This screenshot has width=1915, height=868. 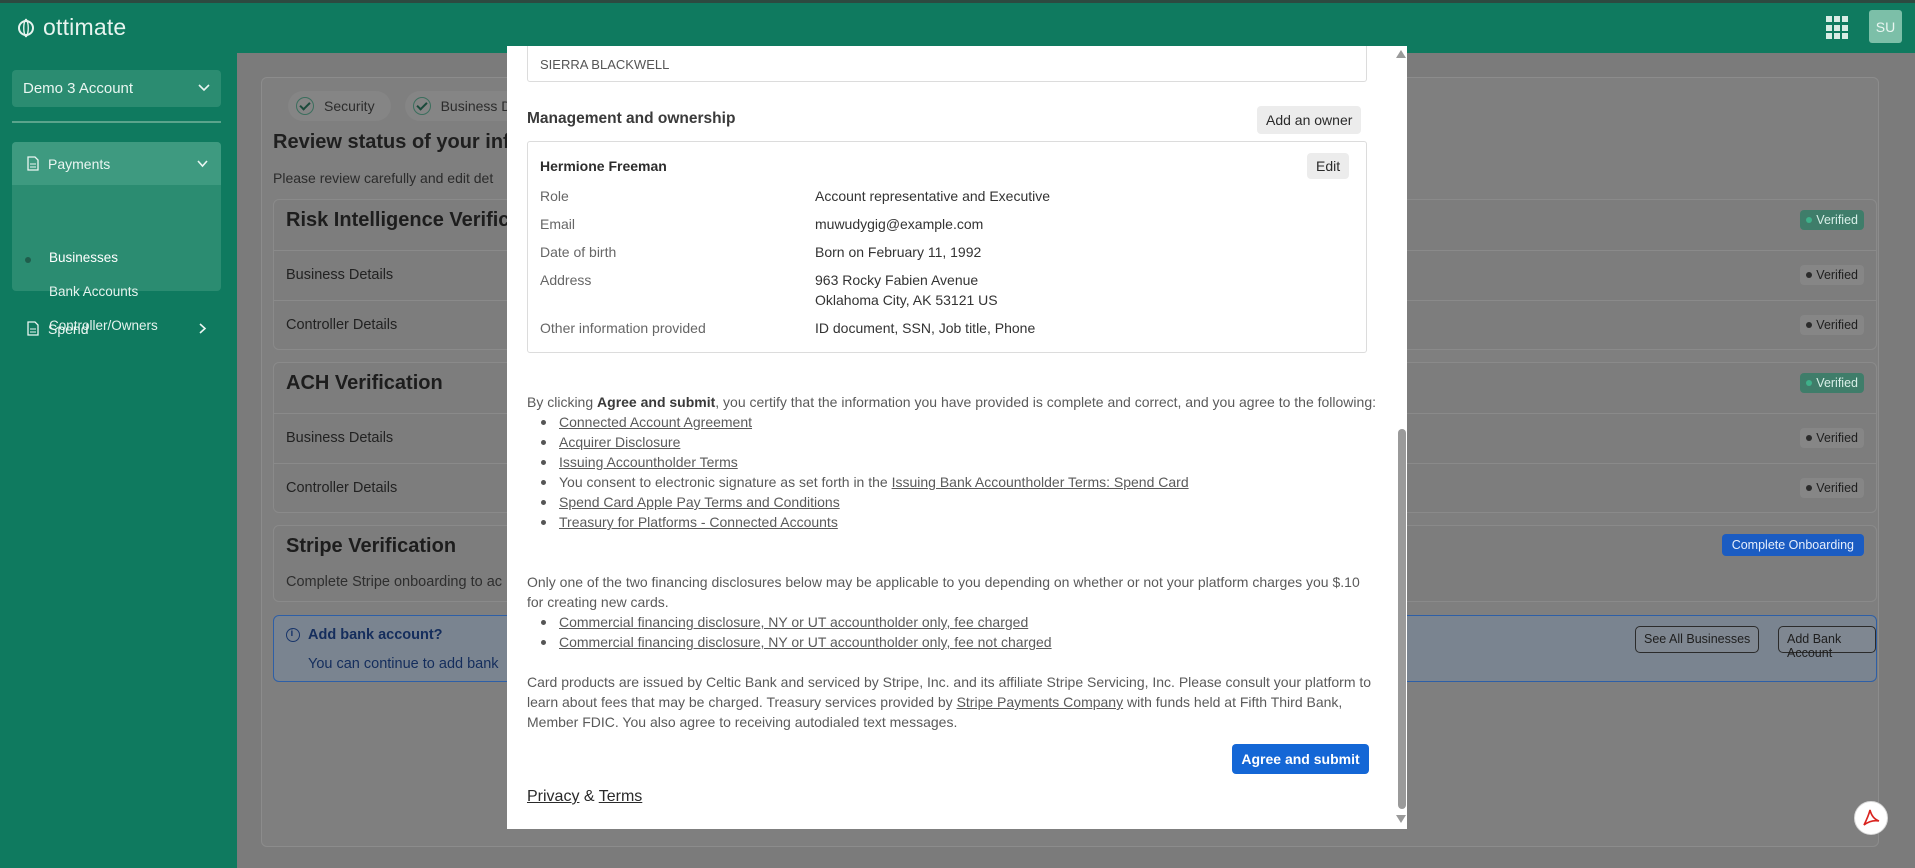 I want to click on card-title: Stripe Verification, so click(x=371, y=546).